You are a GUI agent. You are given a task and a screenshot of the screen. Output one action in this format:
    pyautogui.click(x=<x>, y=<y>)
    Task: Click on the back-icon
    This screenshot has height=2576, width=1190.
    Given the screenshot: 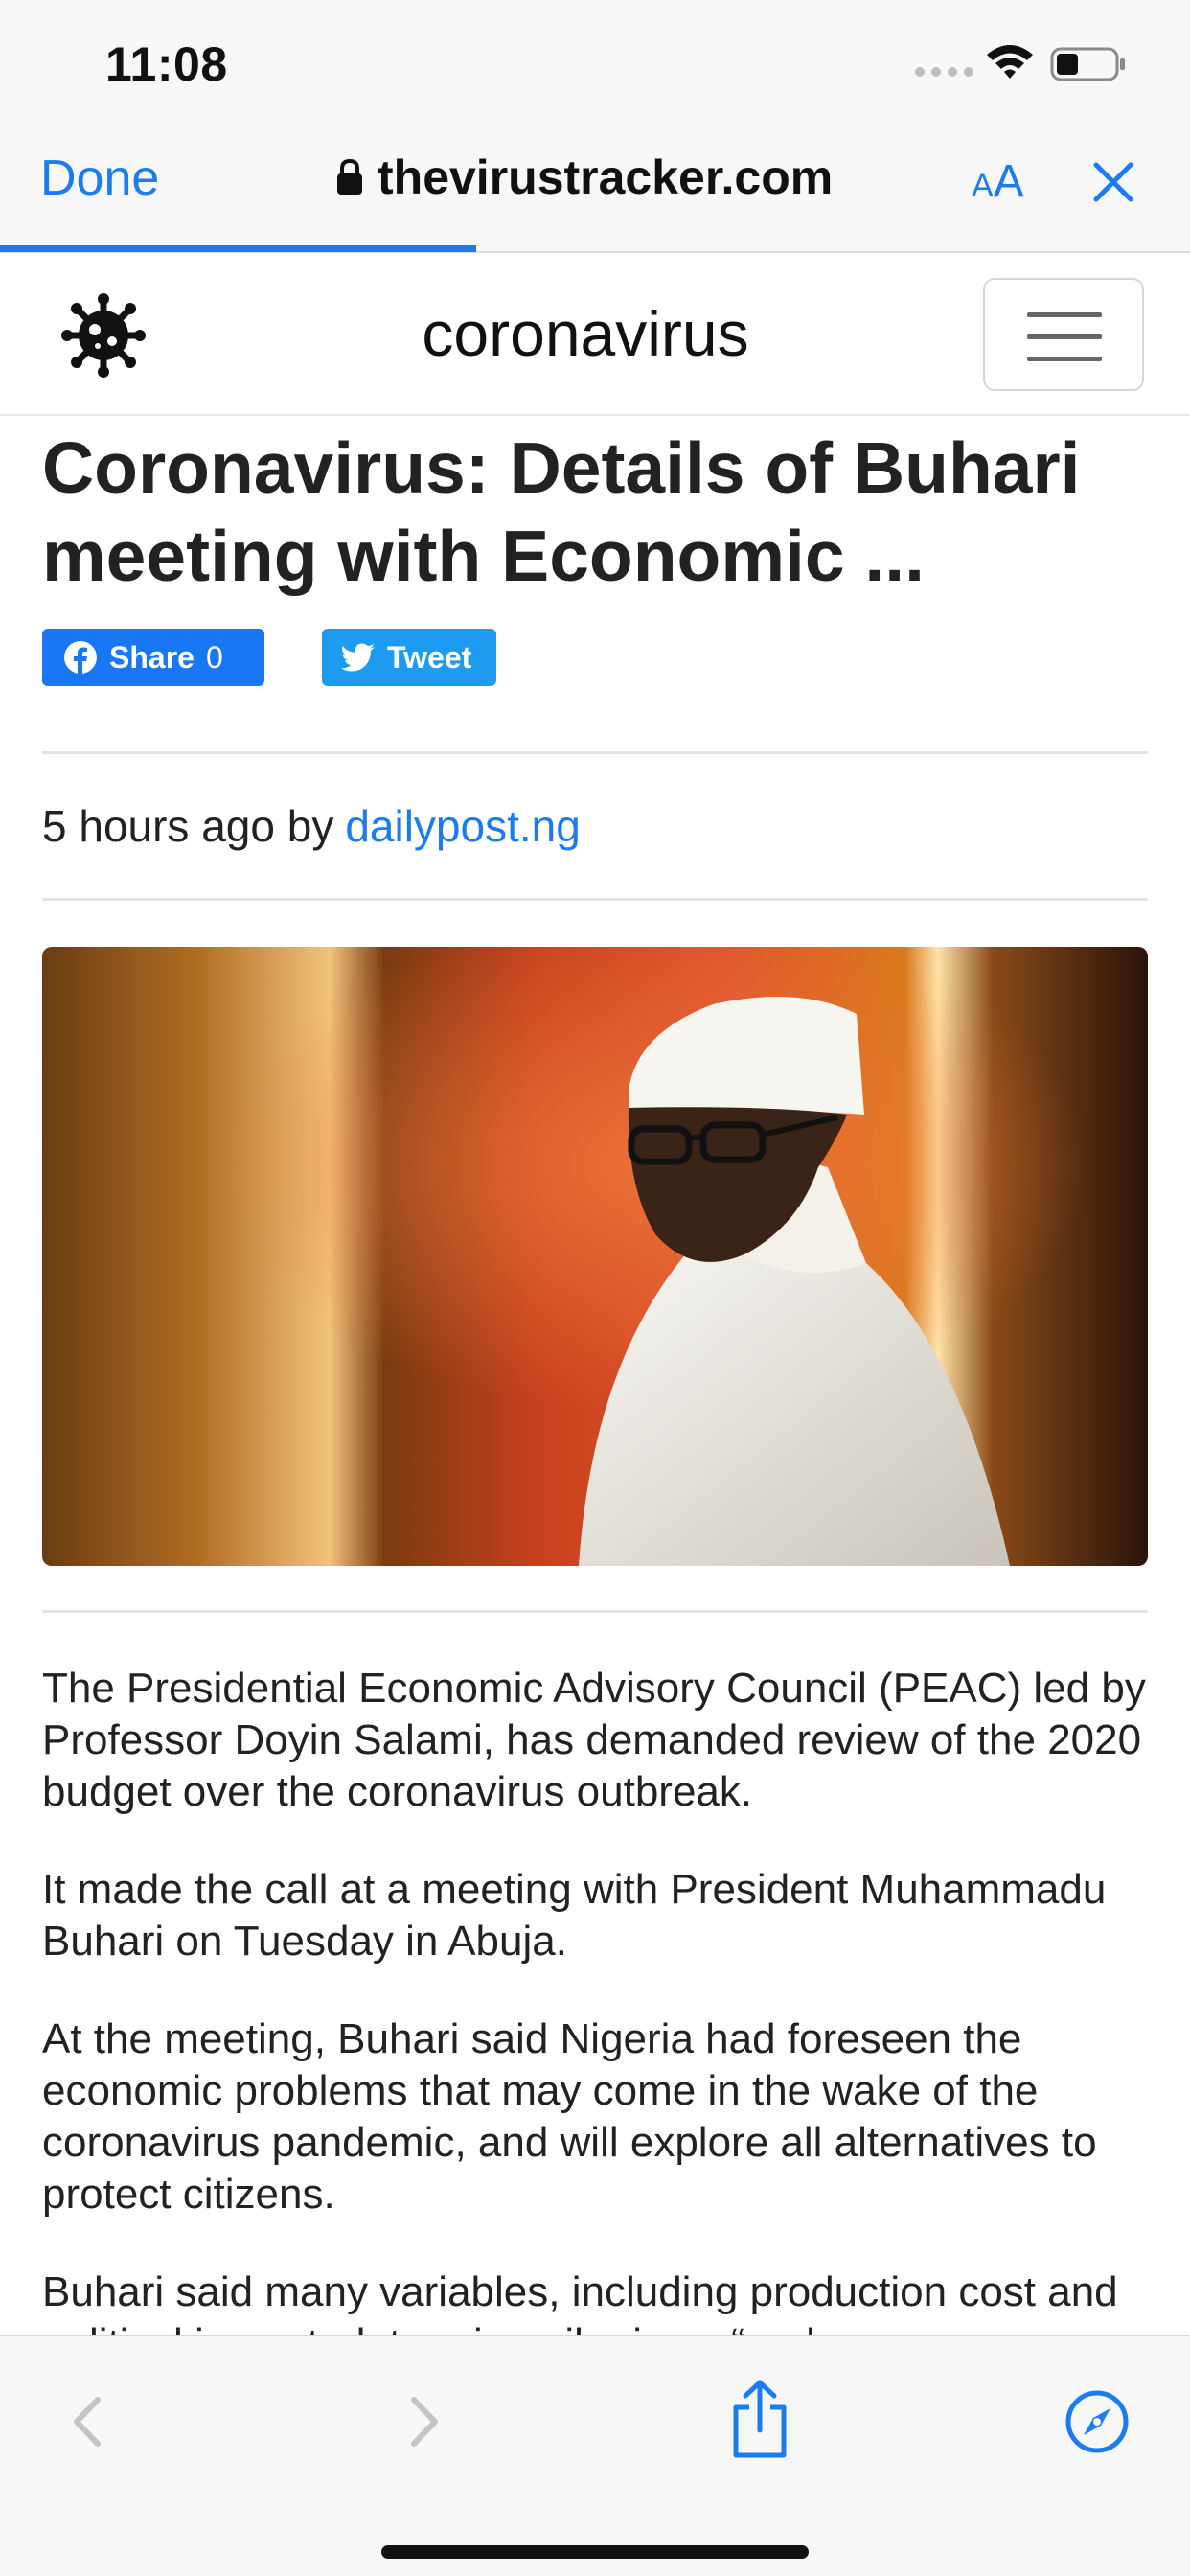 What is the action you would take?
    pyautogui.click(x=89, y=2421)
    